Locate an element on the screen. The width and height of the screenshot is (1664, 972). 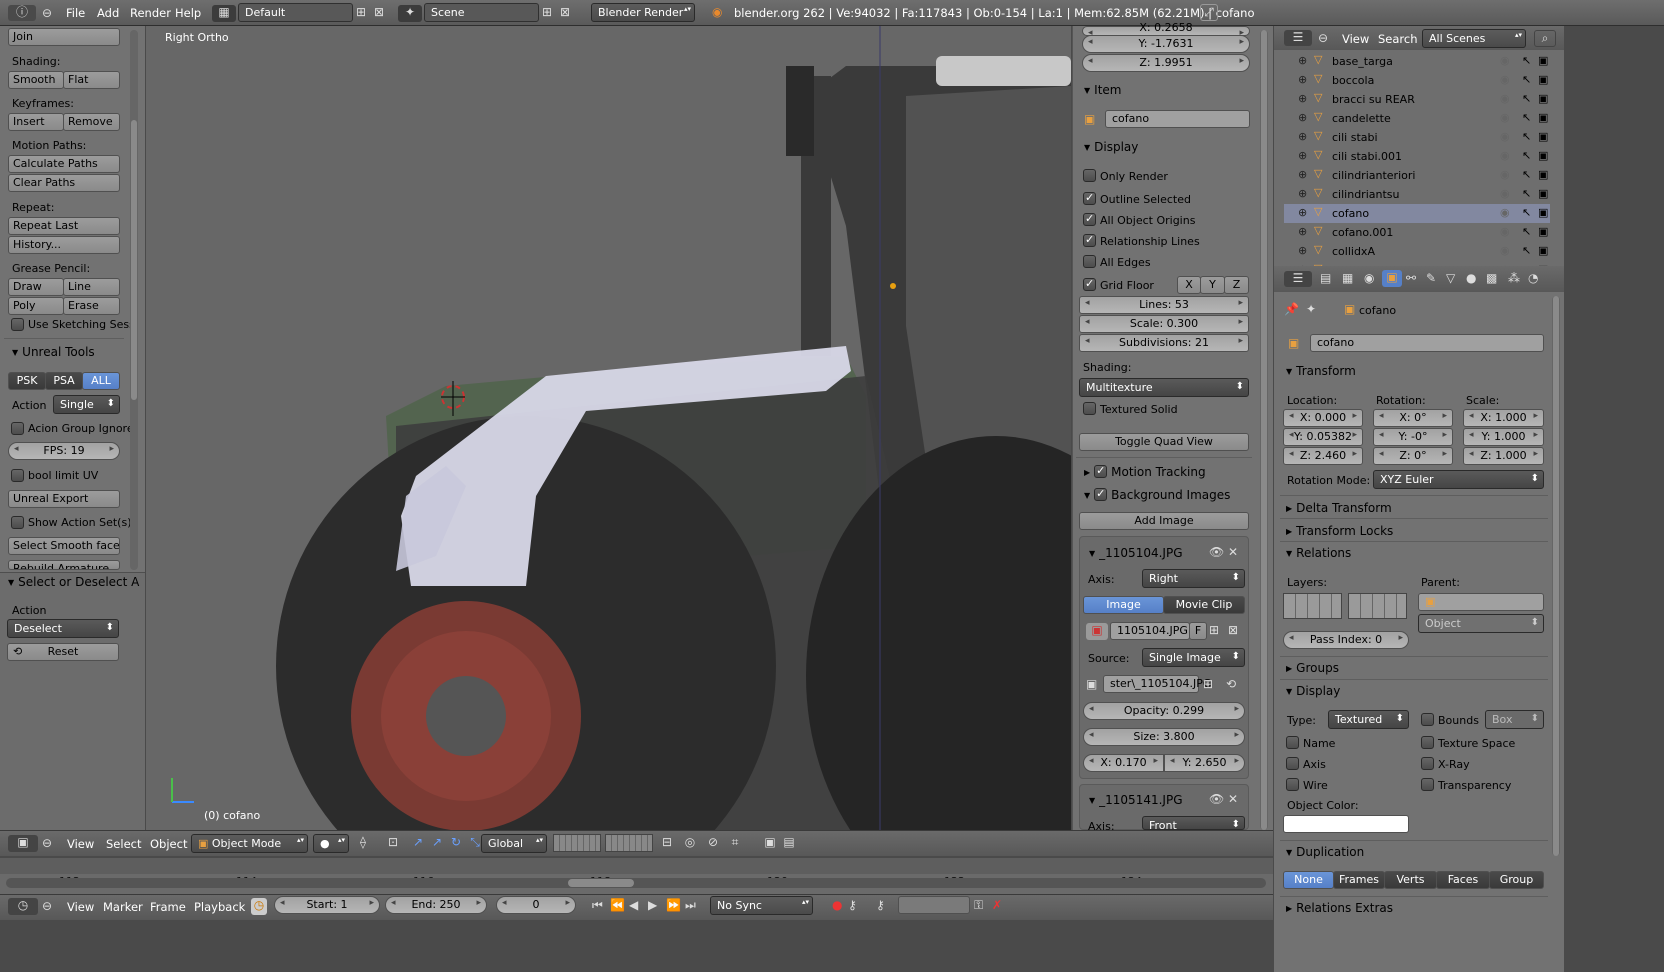
outliner-row: ⊕ ▽ cili stabi ◉ ↖ ▣ is located at coordinates (1417, 137).